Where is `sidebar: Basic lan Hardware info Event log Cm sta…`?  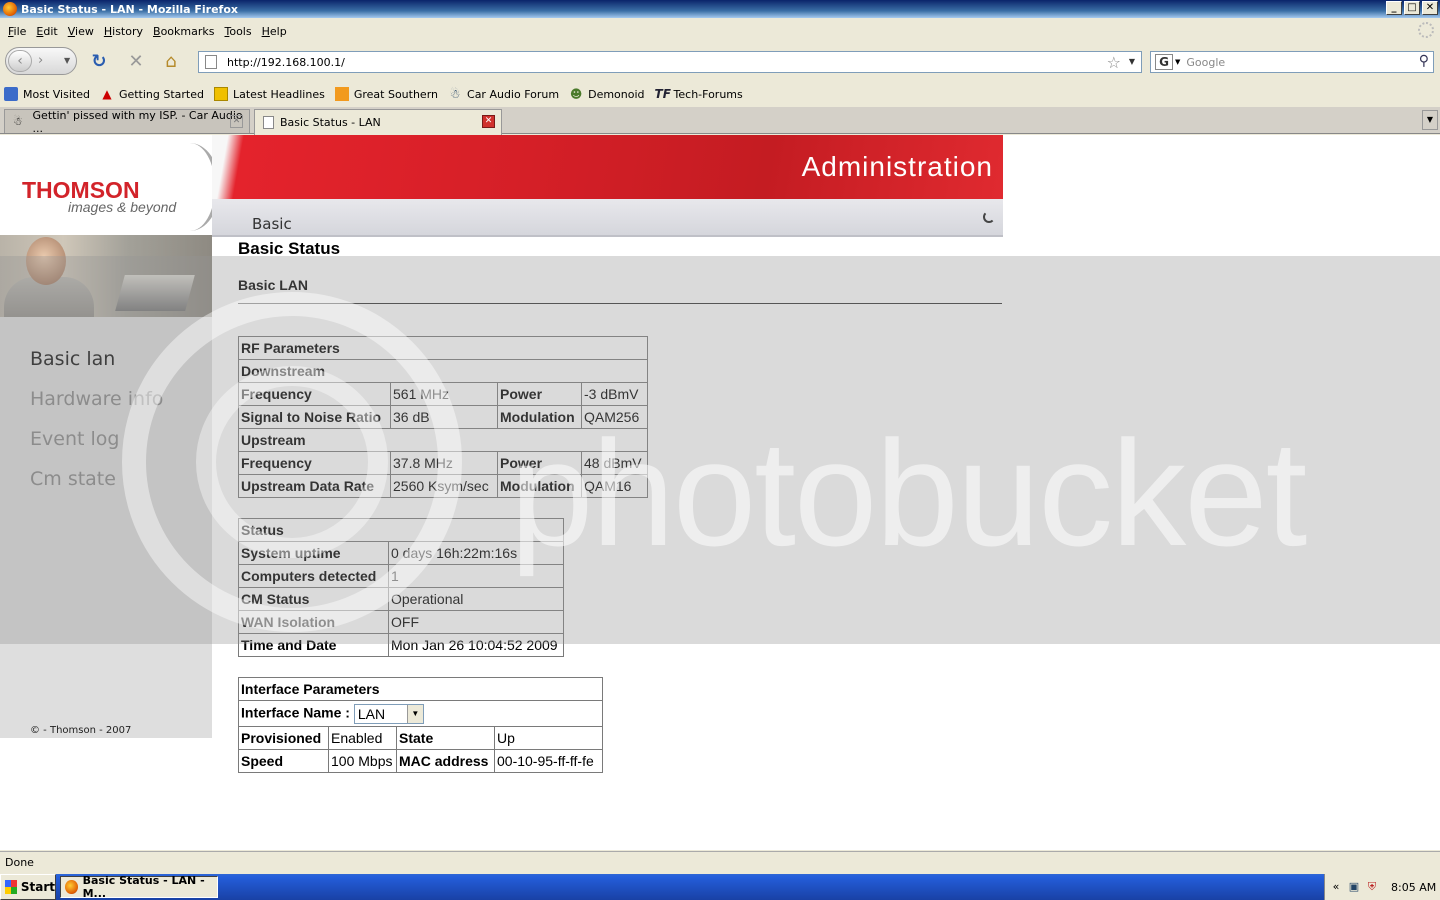 sidebar: Basic lan Hardware info Event log Cm sta… is located at coordinates (106, 486).